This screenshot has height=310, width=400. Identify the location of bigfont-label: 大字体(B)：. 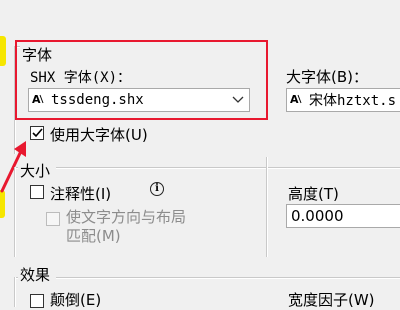
(327, 77).